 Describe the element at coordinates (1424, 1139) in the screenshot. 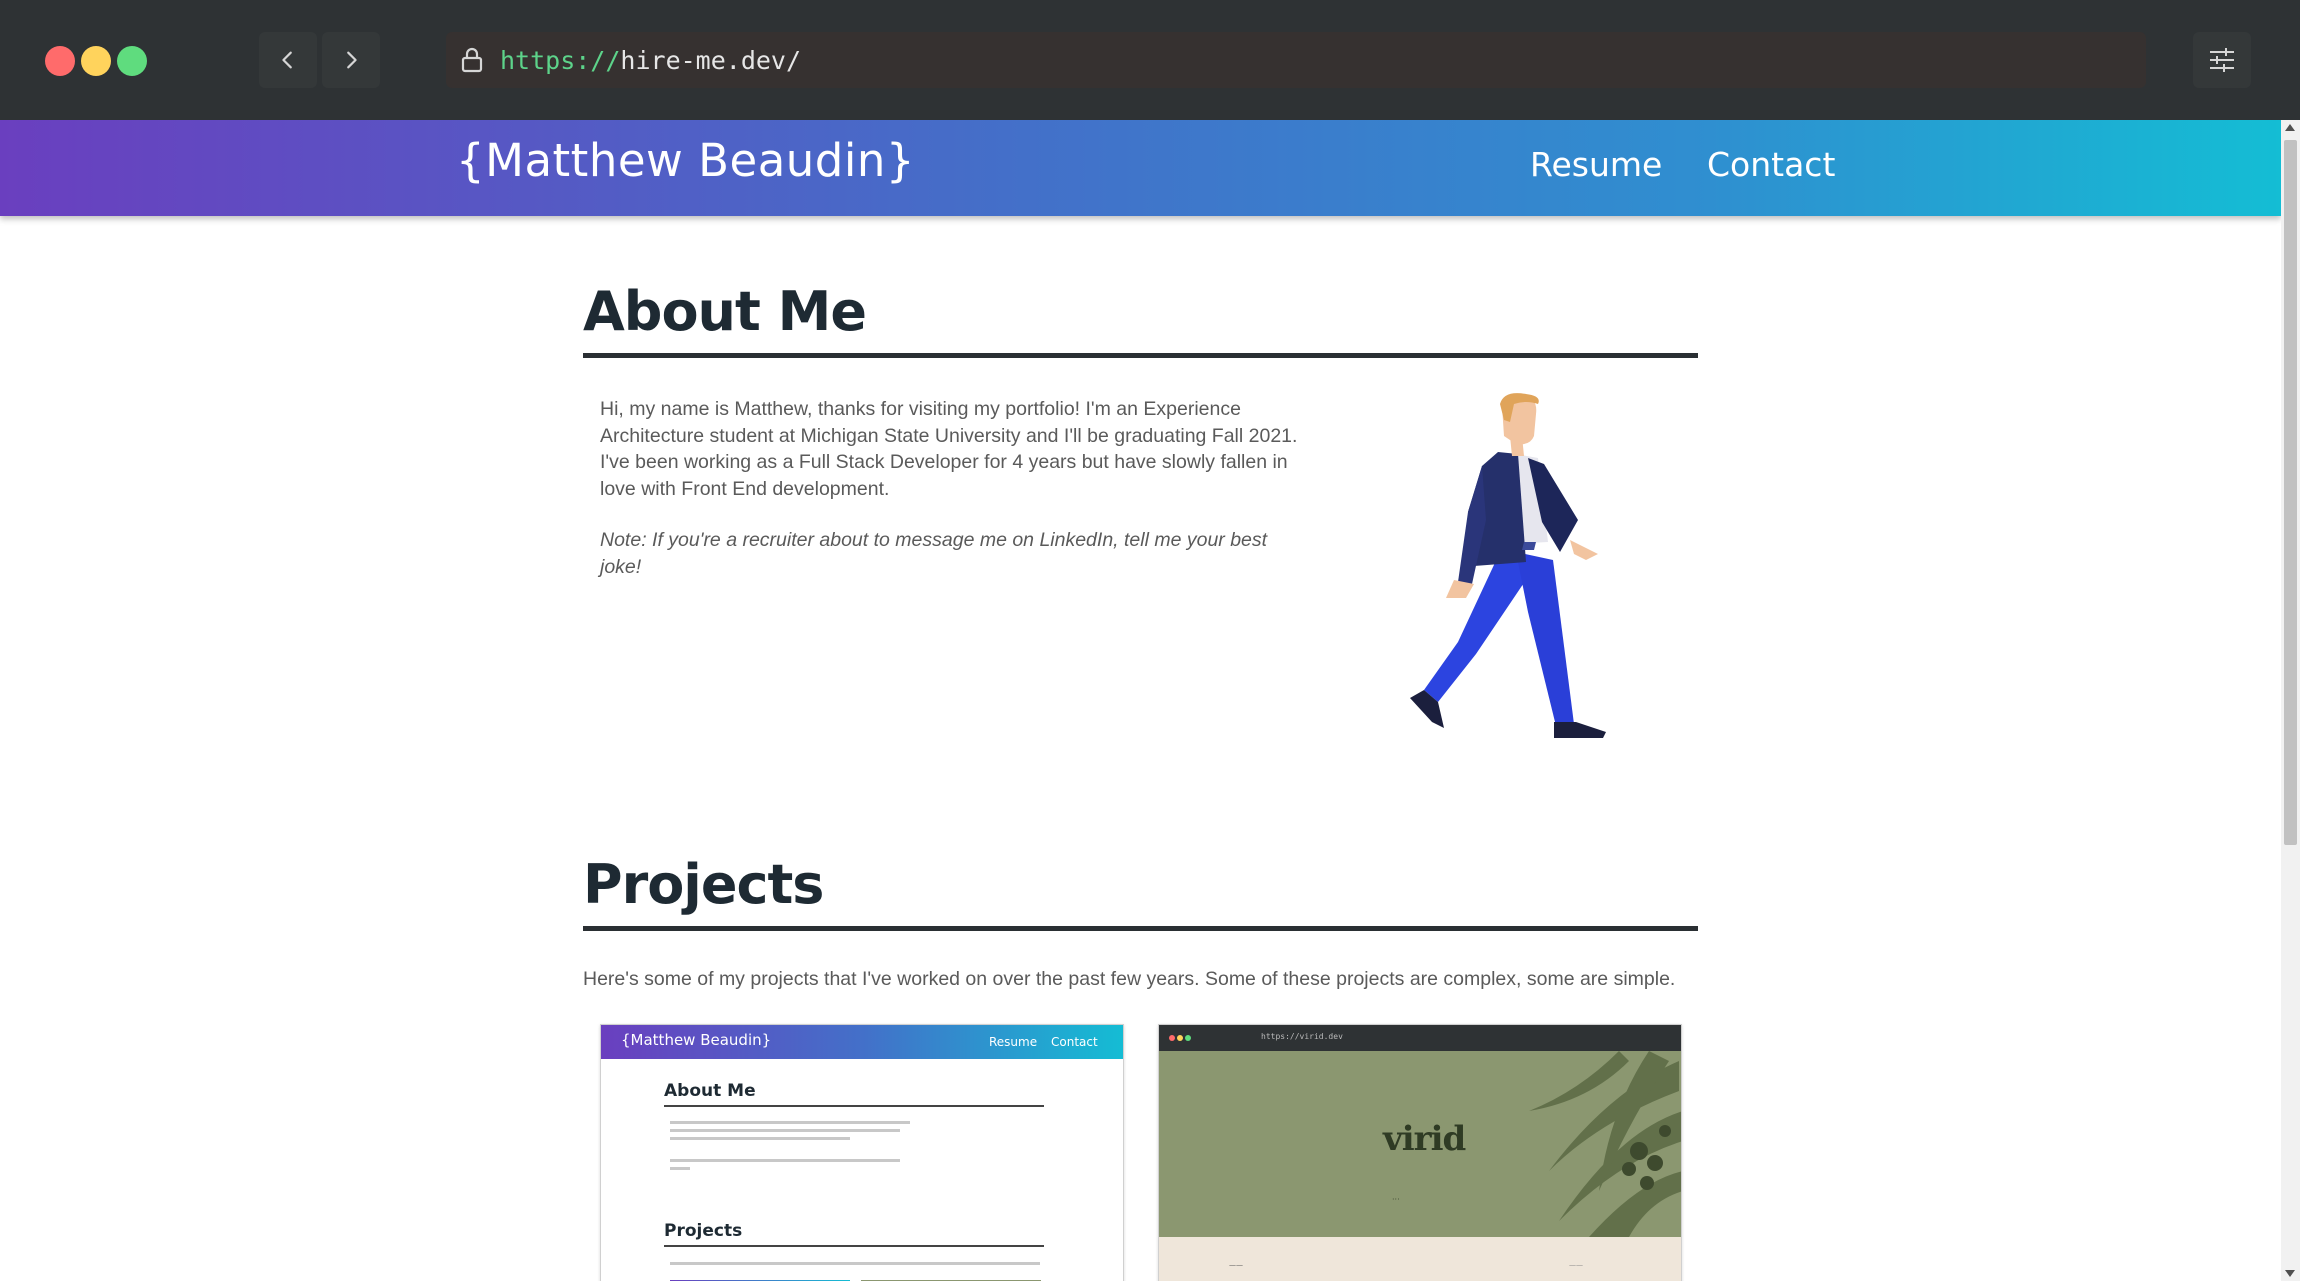

I see `preview-virid-logo: virid` at that location.